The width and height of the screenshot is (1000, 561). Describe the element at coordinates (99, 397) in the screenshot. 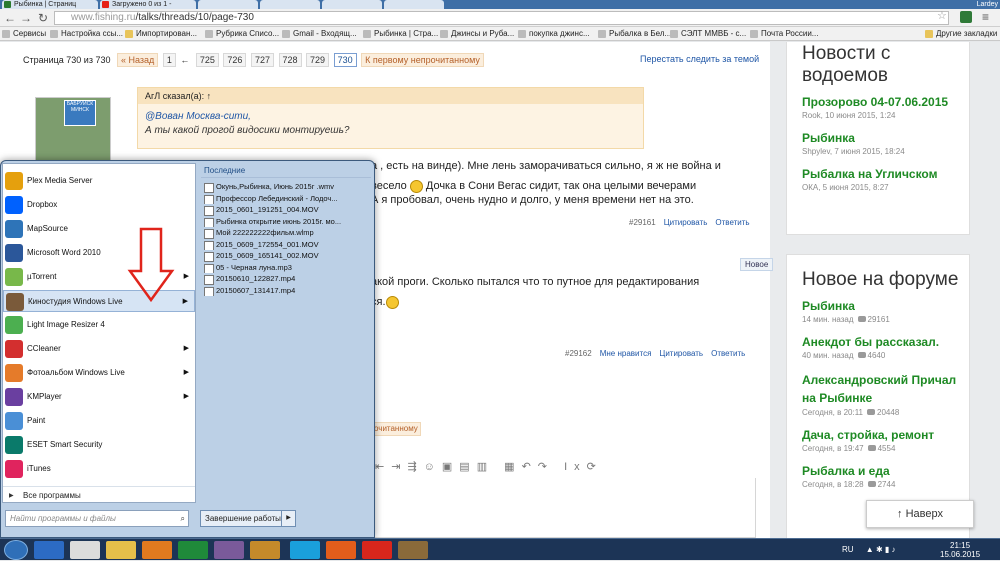

I see `start-program-item: KMPlayer ▶` at that location.